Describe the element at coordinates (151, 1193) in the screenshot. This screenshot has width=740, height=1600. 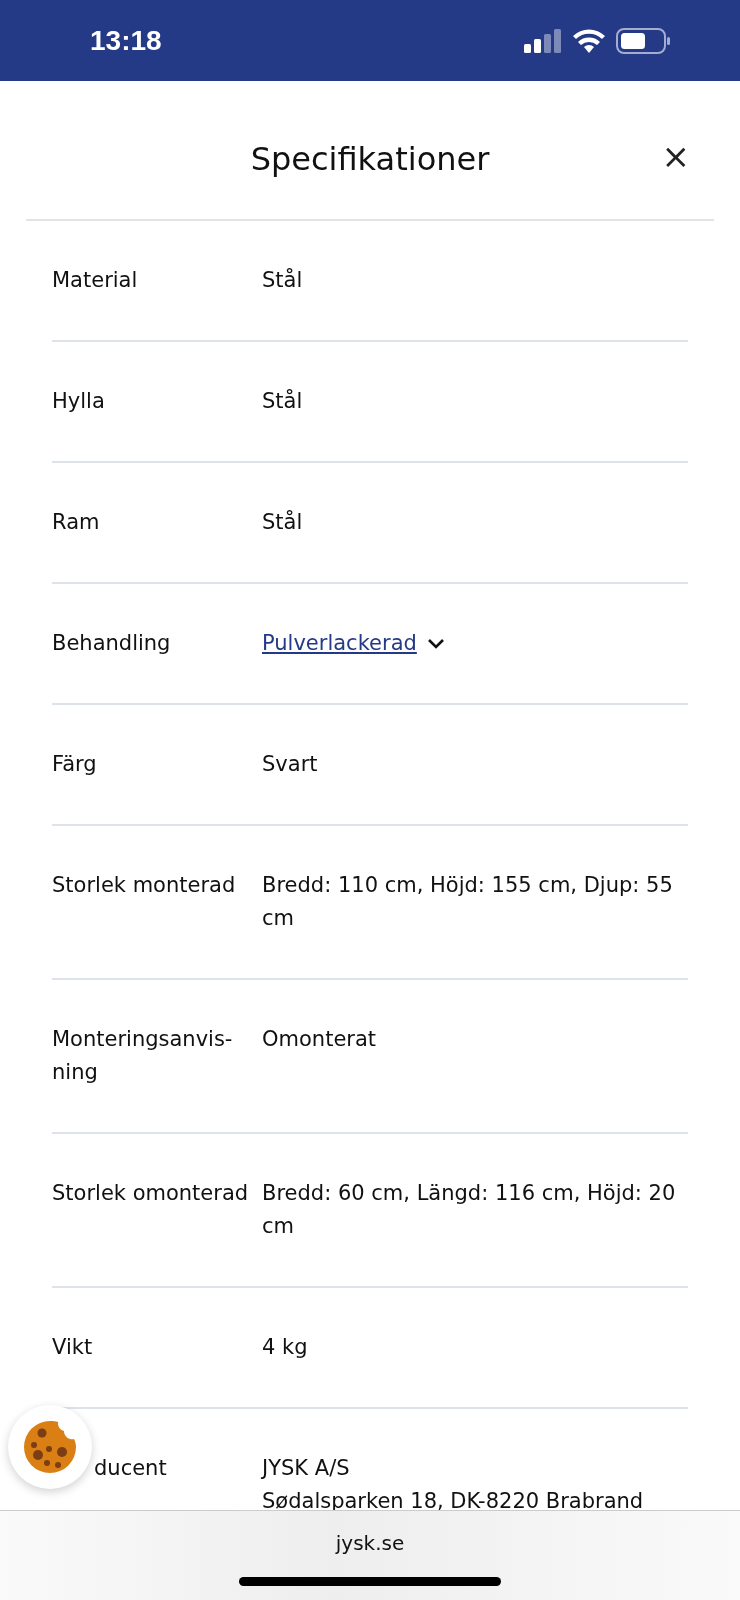
I see `spec-label: Storlek omonterad` at that location.